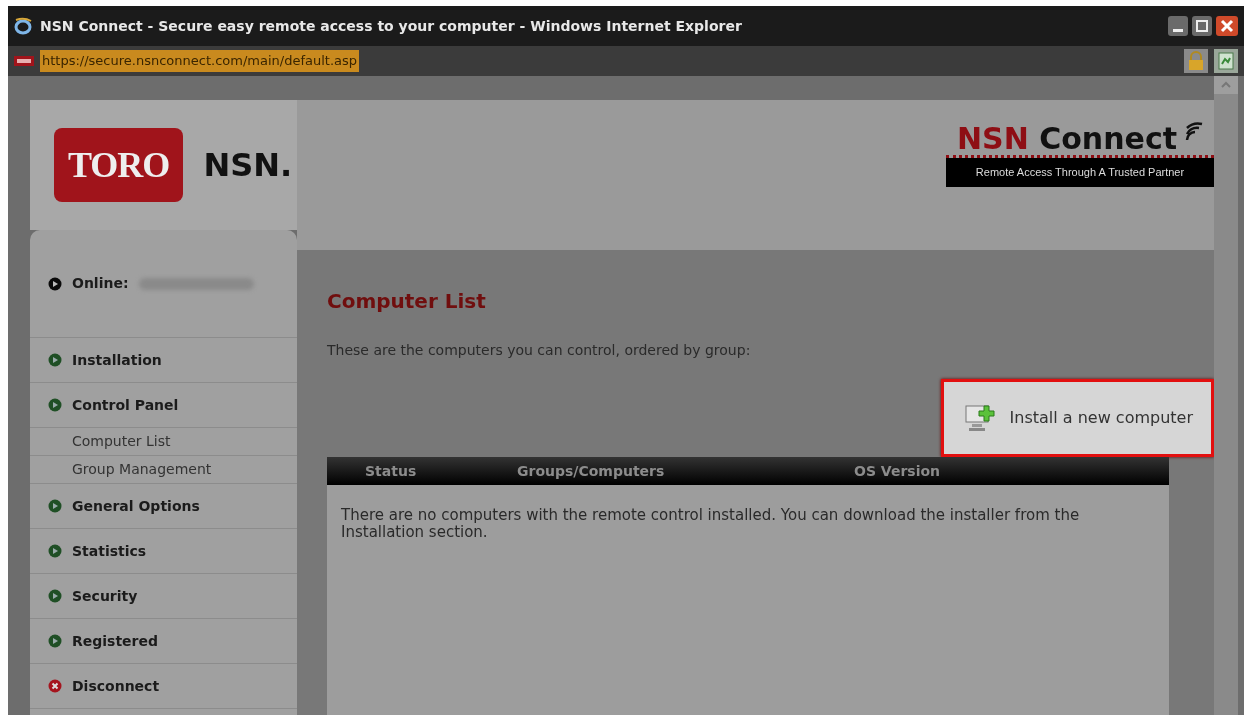 Image resolution: width=1252 pixels, height=715 pixels. What do you see at coordinates (1202, 26) in the screenshot?
I see `maximize-icon` at bounding box center [1202, 26].